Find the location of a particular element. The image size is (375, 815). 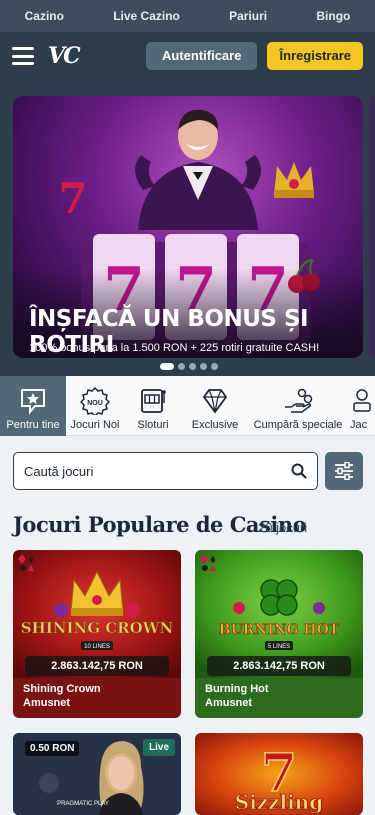

carousel-dot-active is located at coordinates (167, 366).